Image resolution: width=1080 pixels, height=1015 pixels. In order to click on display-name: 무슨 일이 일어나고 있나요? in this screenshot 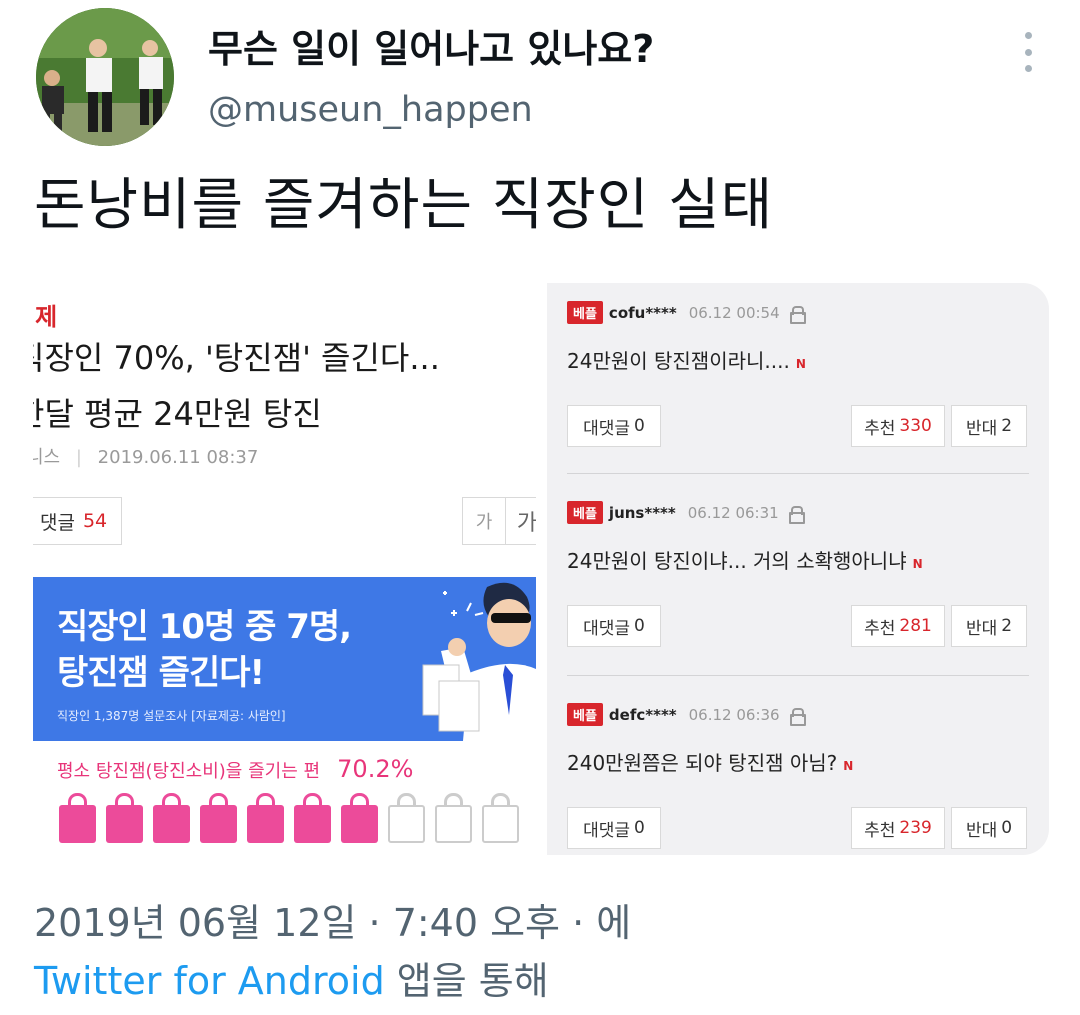, I will do `click(431, 45)`.